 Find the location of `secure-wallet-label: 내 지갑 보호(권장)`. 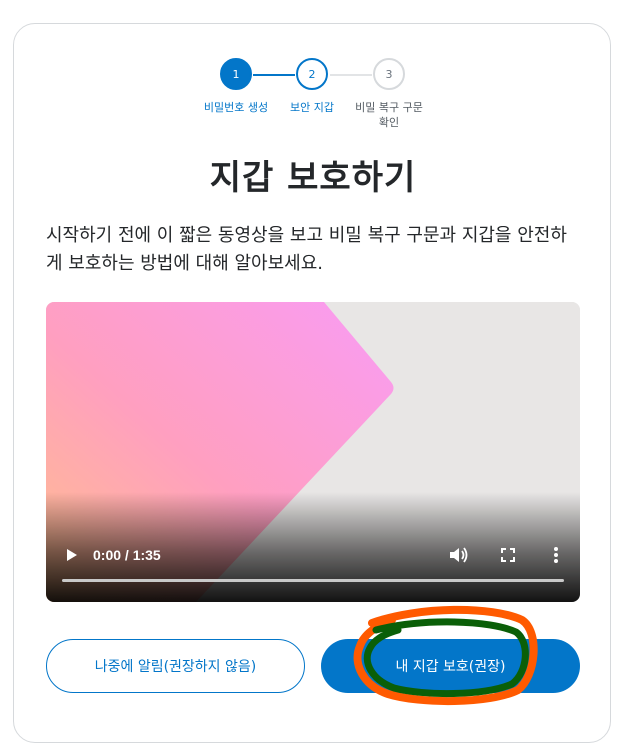

secure-wallet-label: 내 지갑 보호(권장) is located at coordinates (450, 667).